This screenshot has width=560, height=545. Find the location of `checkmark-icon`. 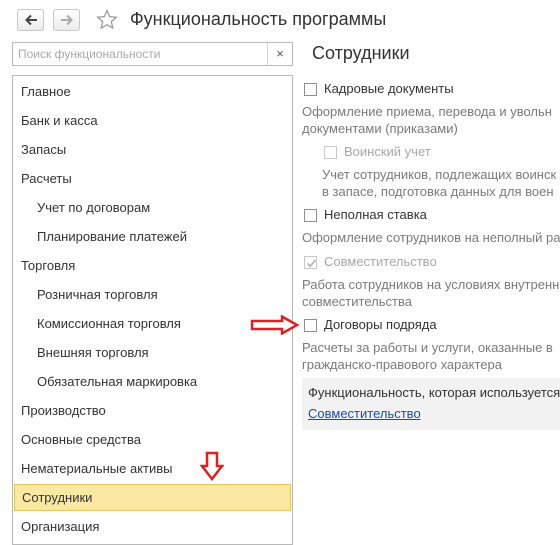

checkmark-icon is located at coordinates (311, 263).